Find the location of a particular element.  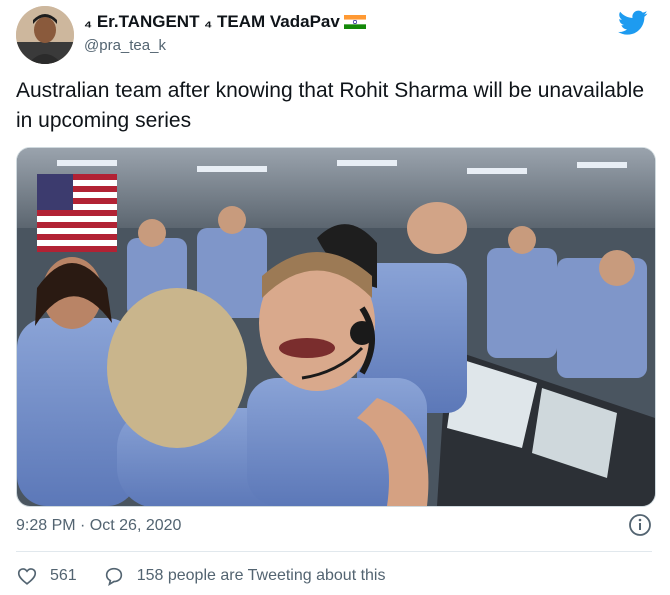

timestamp: 9:28 PM · Oct 26, 2020 is located at coordinates (98, 526).